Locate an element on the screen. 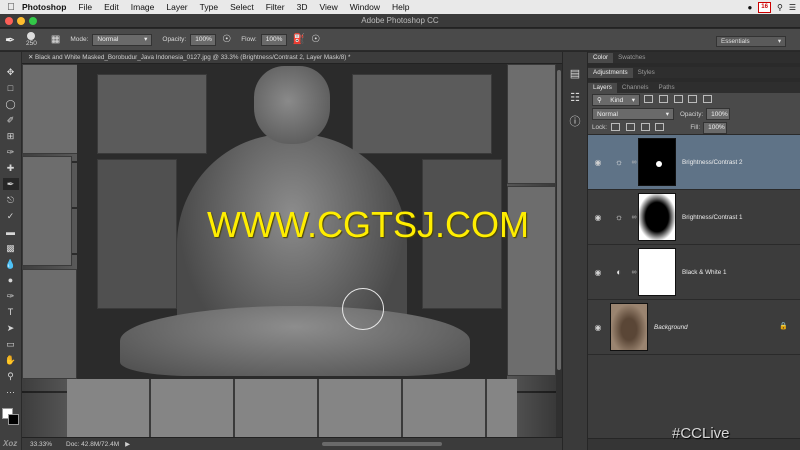 The width and height of the screenshot is (800, 450). layer-thumbnail is located at coordinates (629, 327).